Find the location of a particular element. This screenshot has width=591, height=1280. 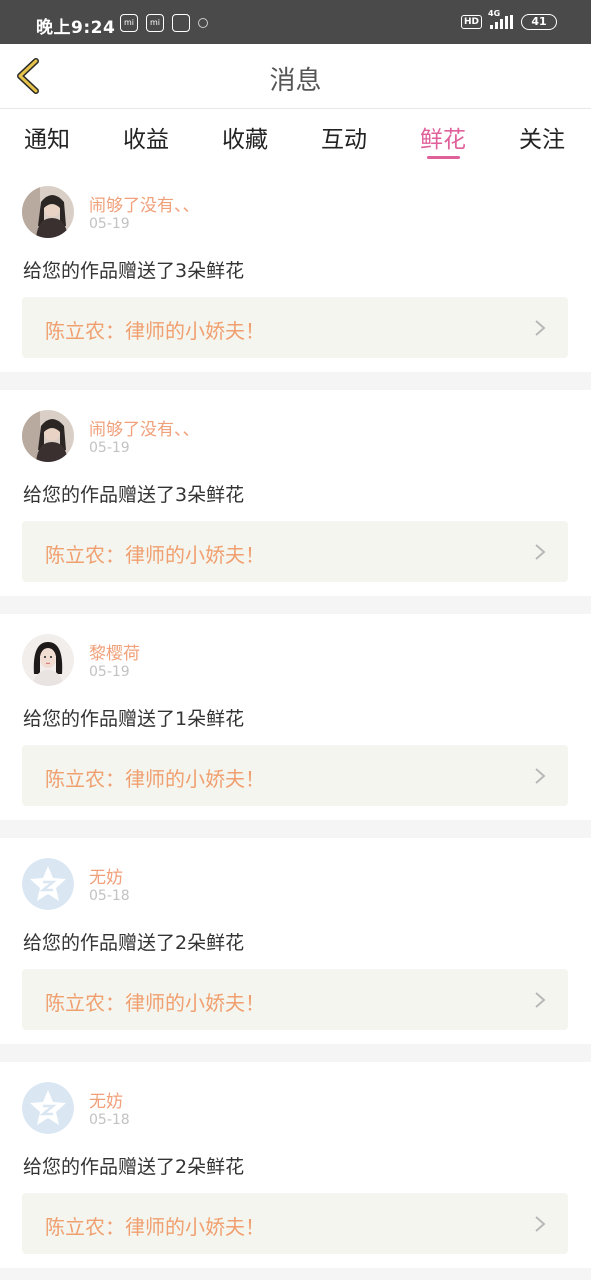

battery-icon: 41 is located at coordinates (539, 22).